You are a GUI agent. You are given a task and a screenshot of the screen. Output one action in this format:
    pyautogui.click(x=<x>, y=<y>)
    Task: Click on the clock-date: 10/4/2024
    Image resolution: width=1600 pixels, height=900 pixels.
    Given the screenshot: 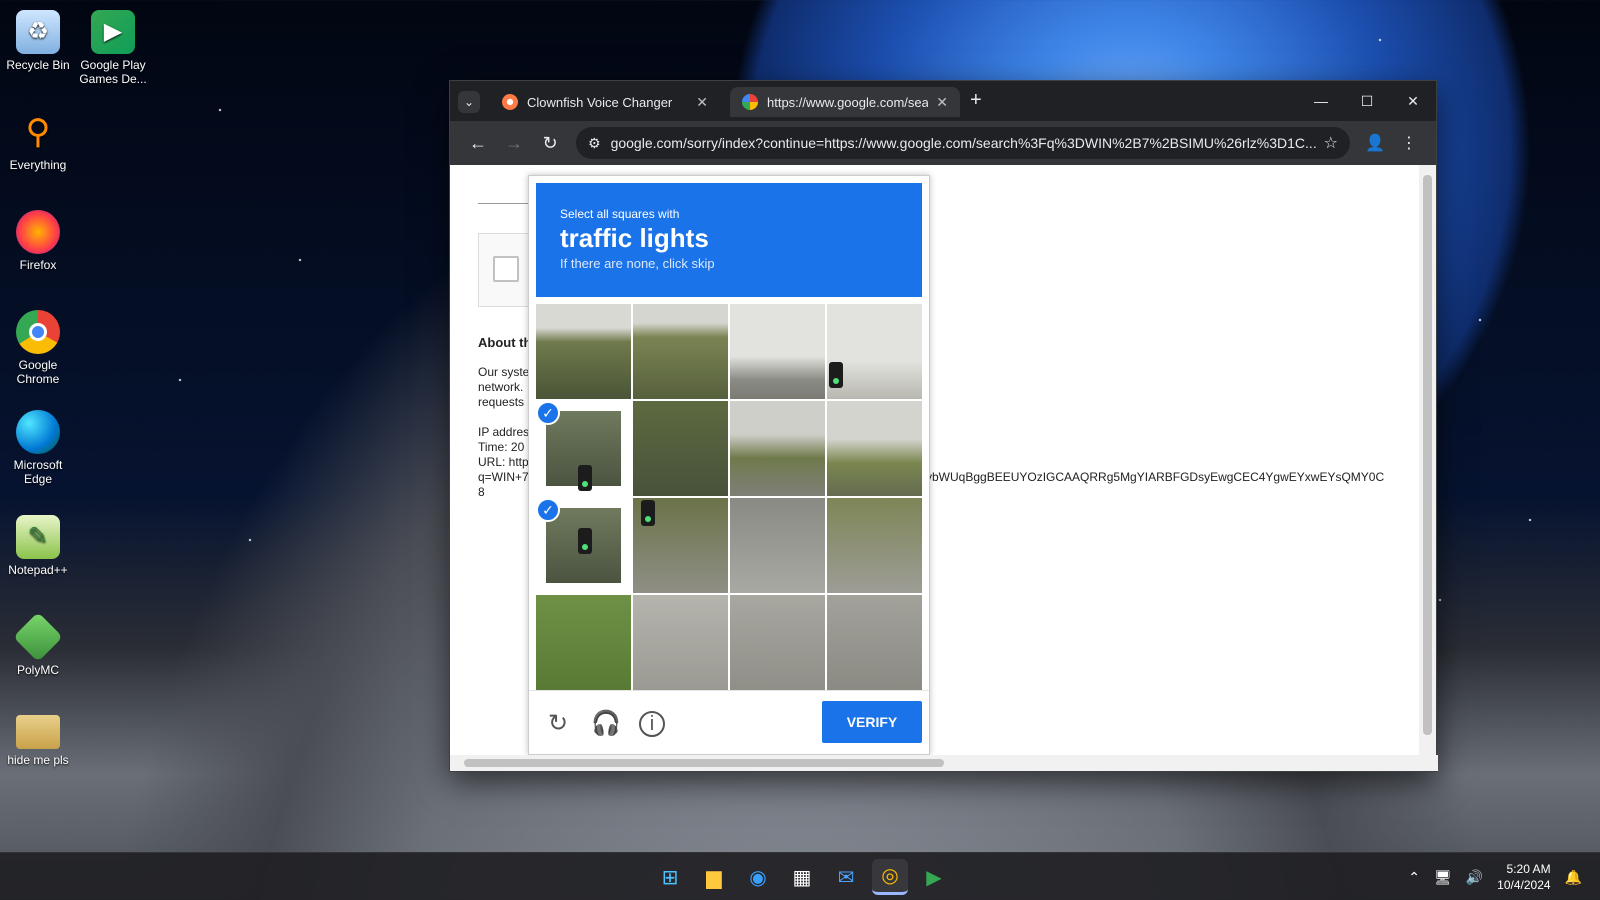 What is the action you would take?
    pyautogui.click(x=1524, y=885)
    